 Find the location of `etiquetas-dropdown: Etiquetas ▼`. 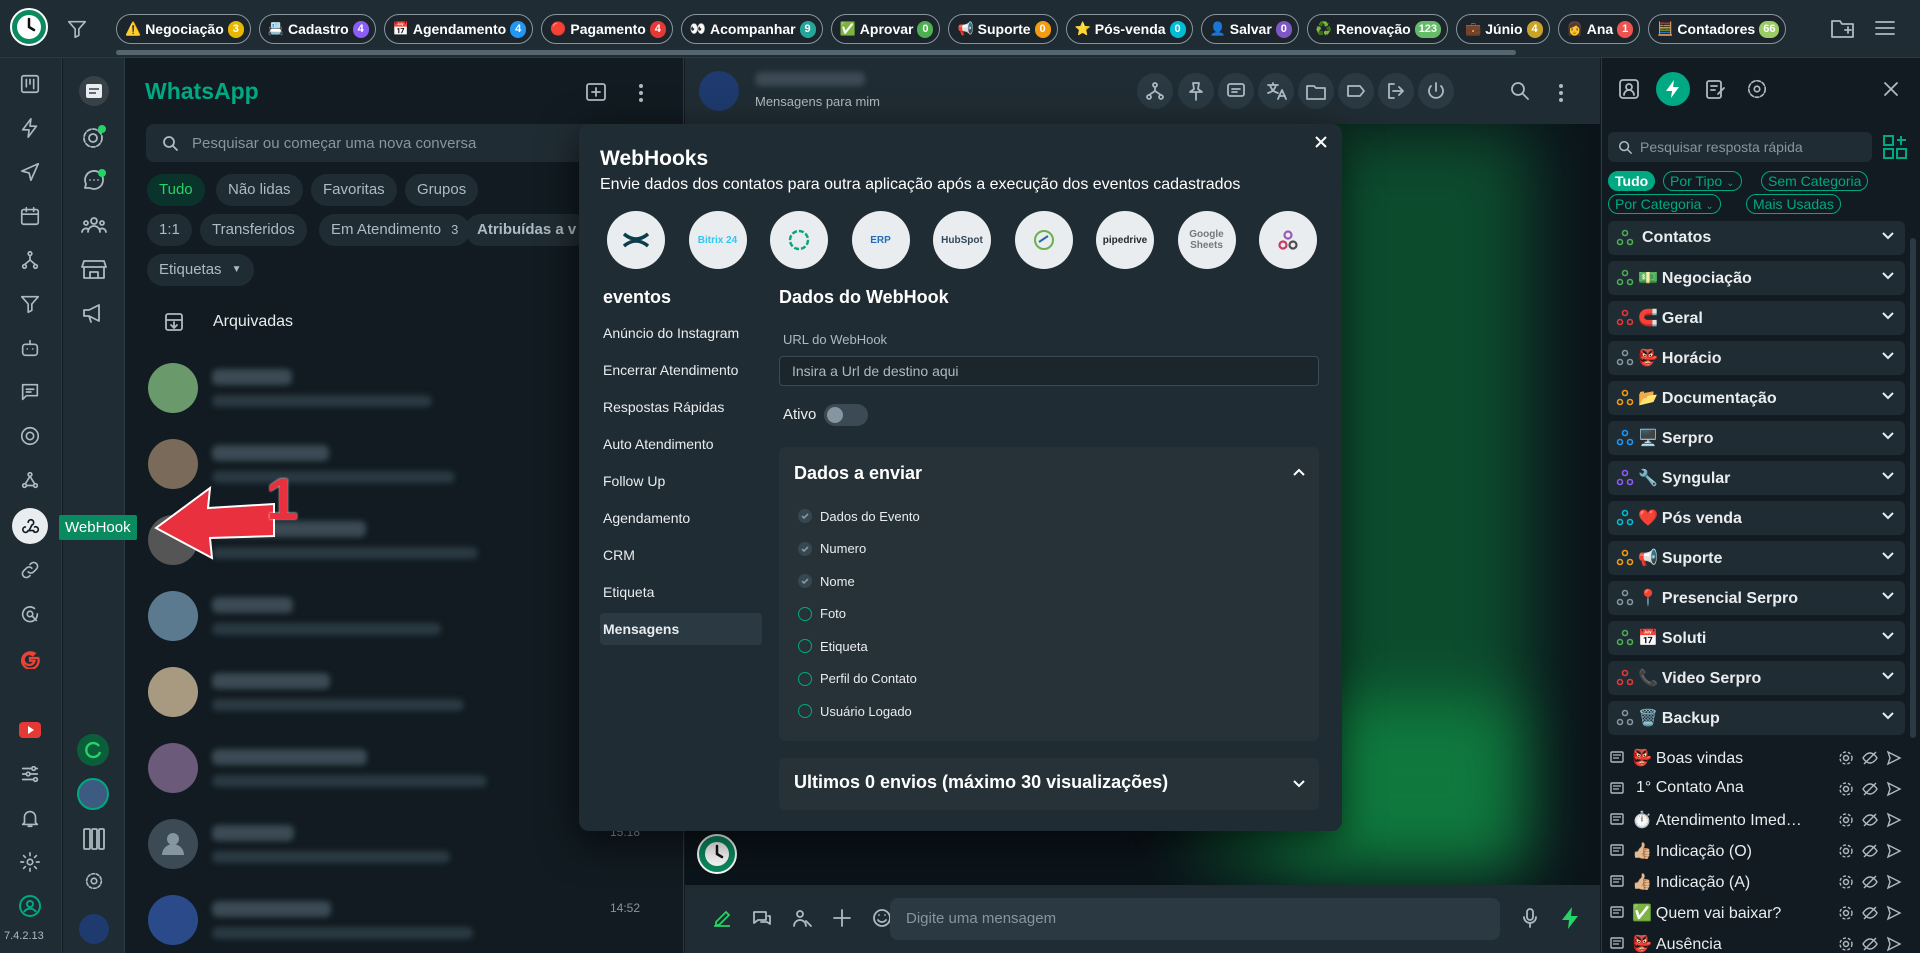

etiquetas-dropdown: Etiquetas ▼ is located at coordinates (200, 270).